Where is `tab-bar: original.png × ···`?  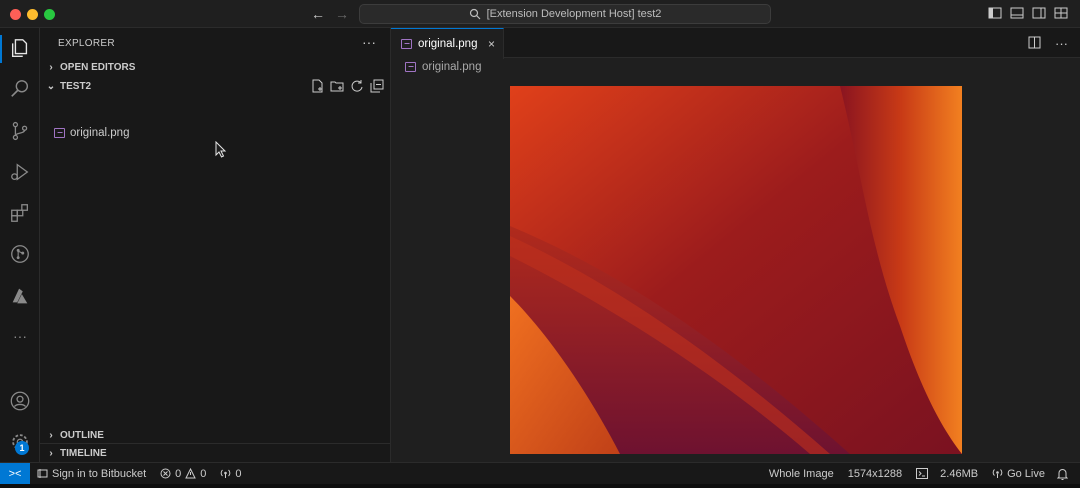
tab-bar: original.png × ··· is located at coordinates (735, 43).